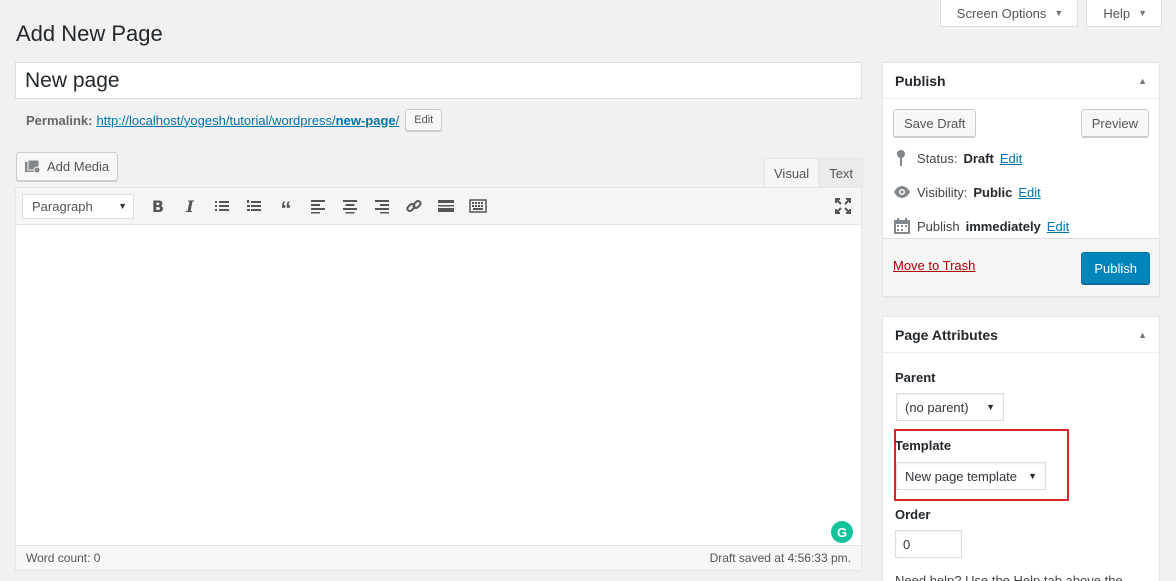 The width and height of the screenshot is (1176, 581). I want to click on align-right-button, so click(382, 206).